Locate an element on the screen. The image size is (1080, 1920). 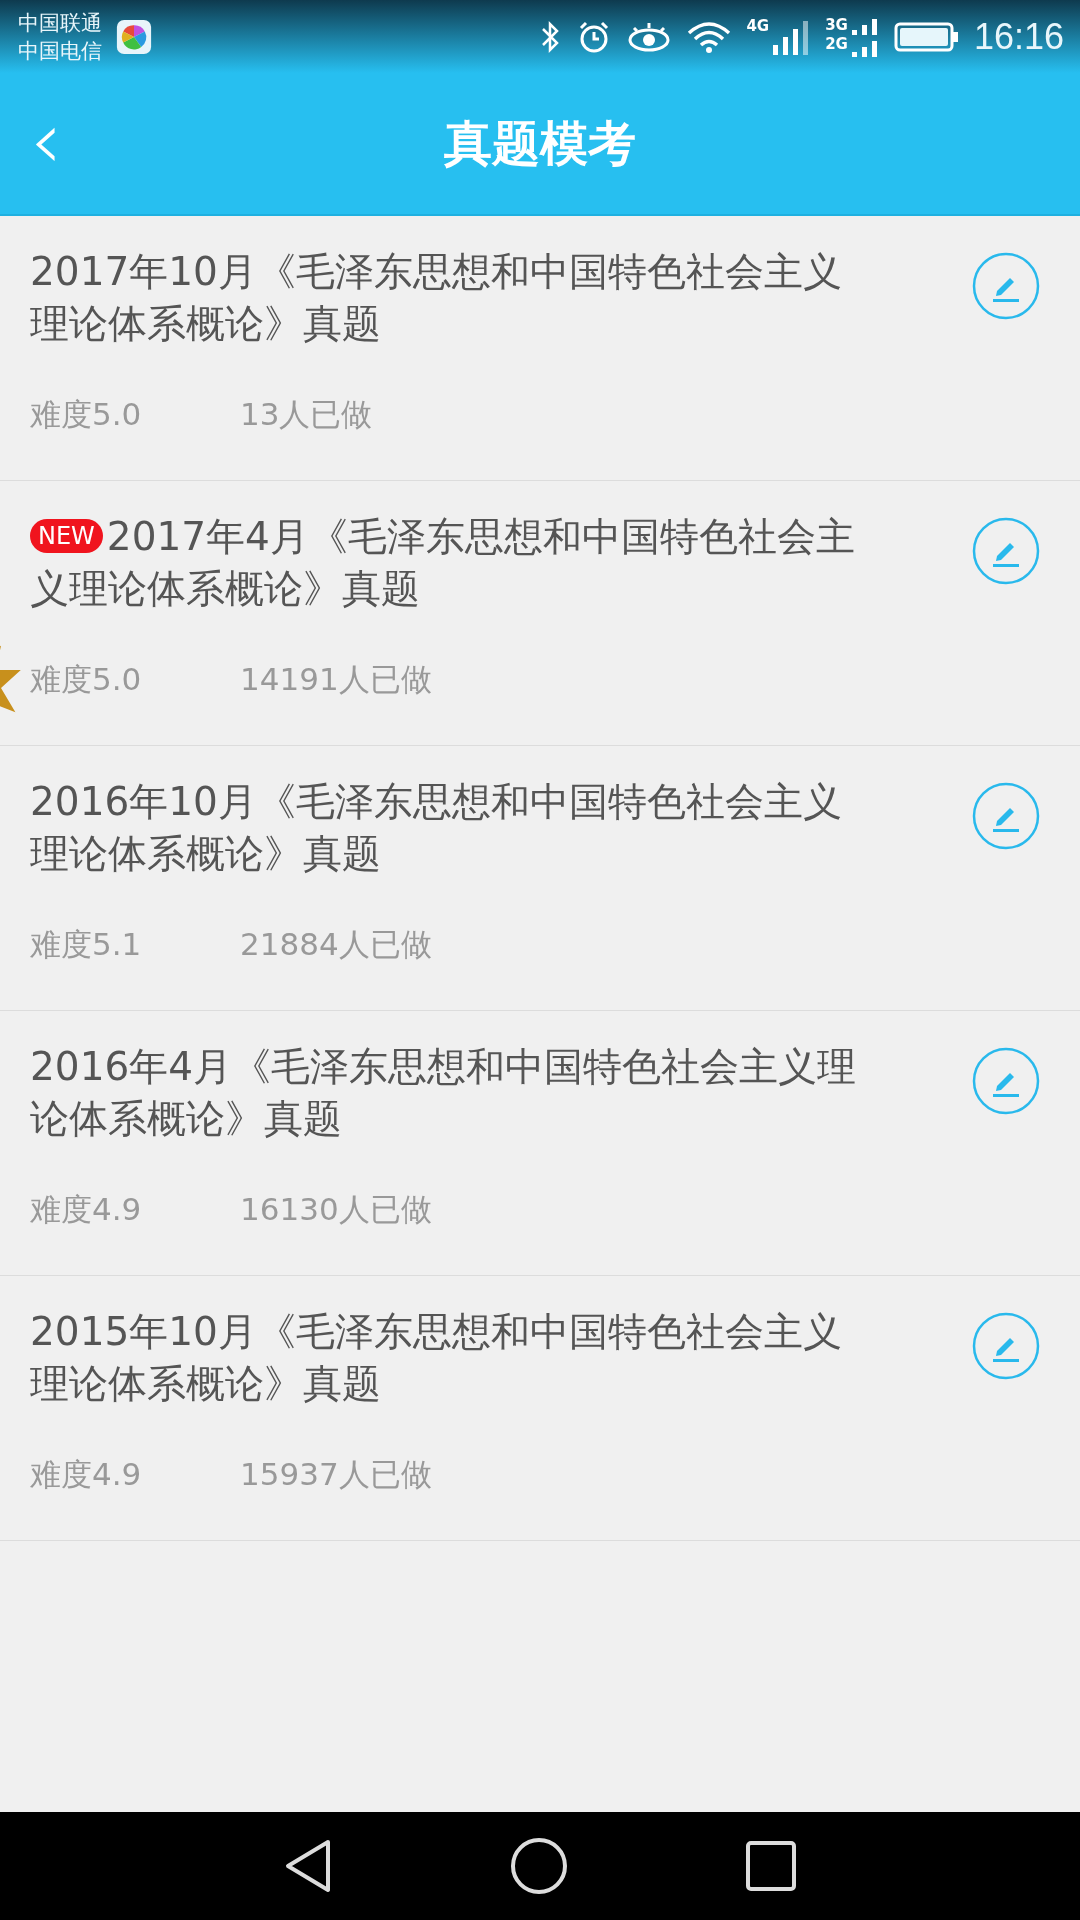
exam-list-item: 2016年4月《毛泽东思想和中国特色社会主义理论体系概论》真题 难度4.9 16130人已做 is located at coordinates (540, 1143).